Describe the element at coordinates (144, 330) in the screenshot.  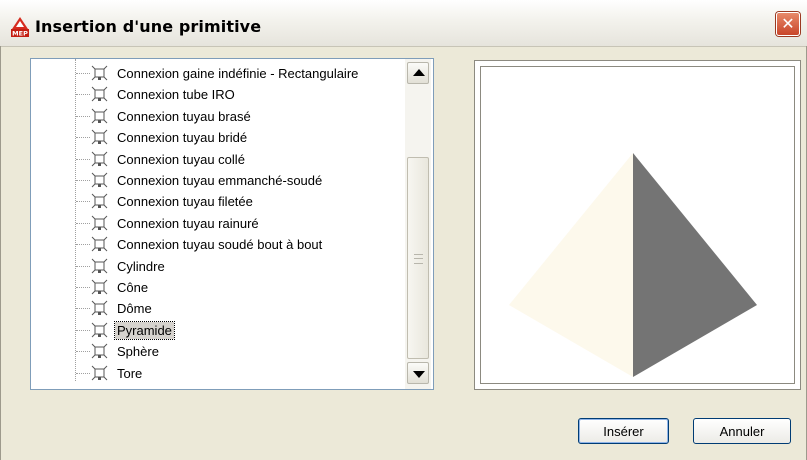
I see `tree-item-label: Pyramide` at that location.